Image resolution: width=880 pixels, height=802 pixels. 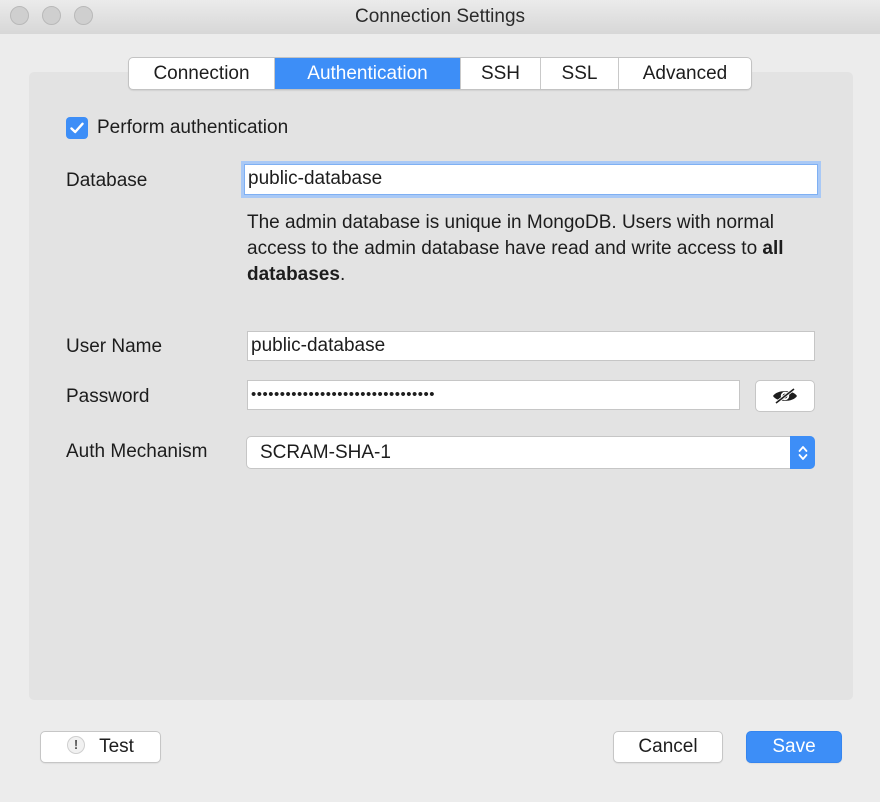 I want to click on tab-ssl: SSL, so click(x=580, y=73).